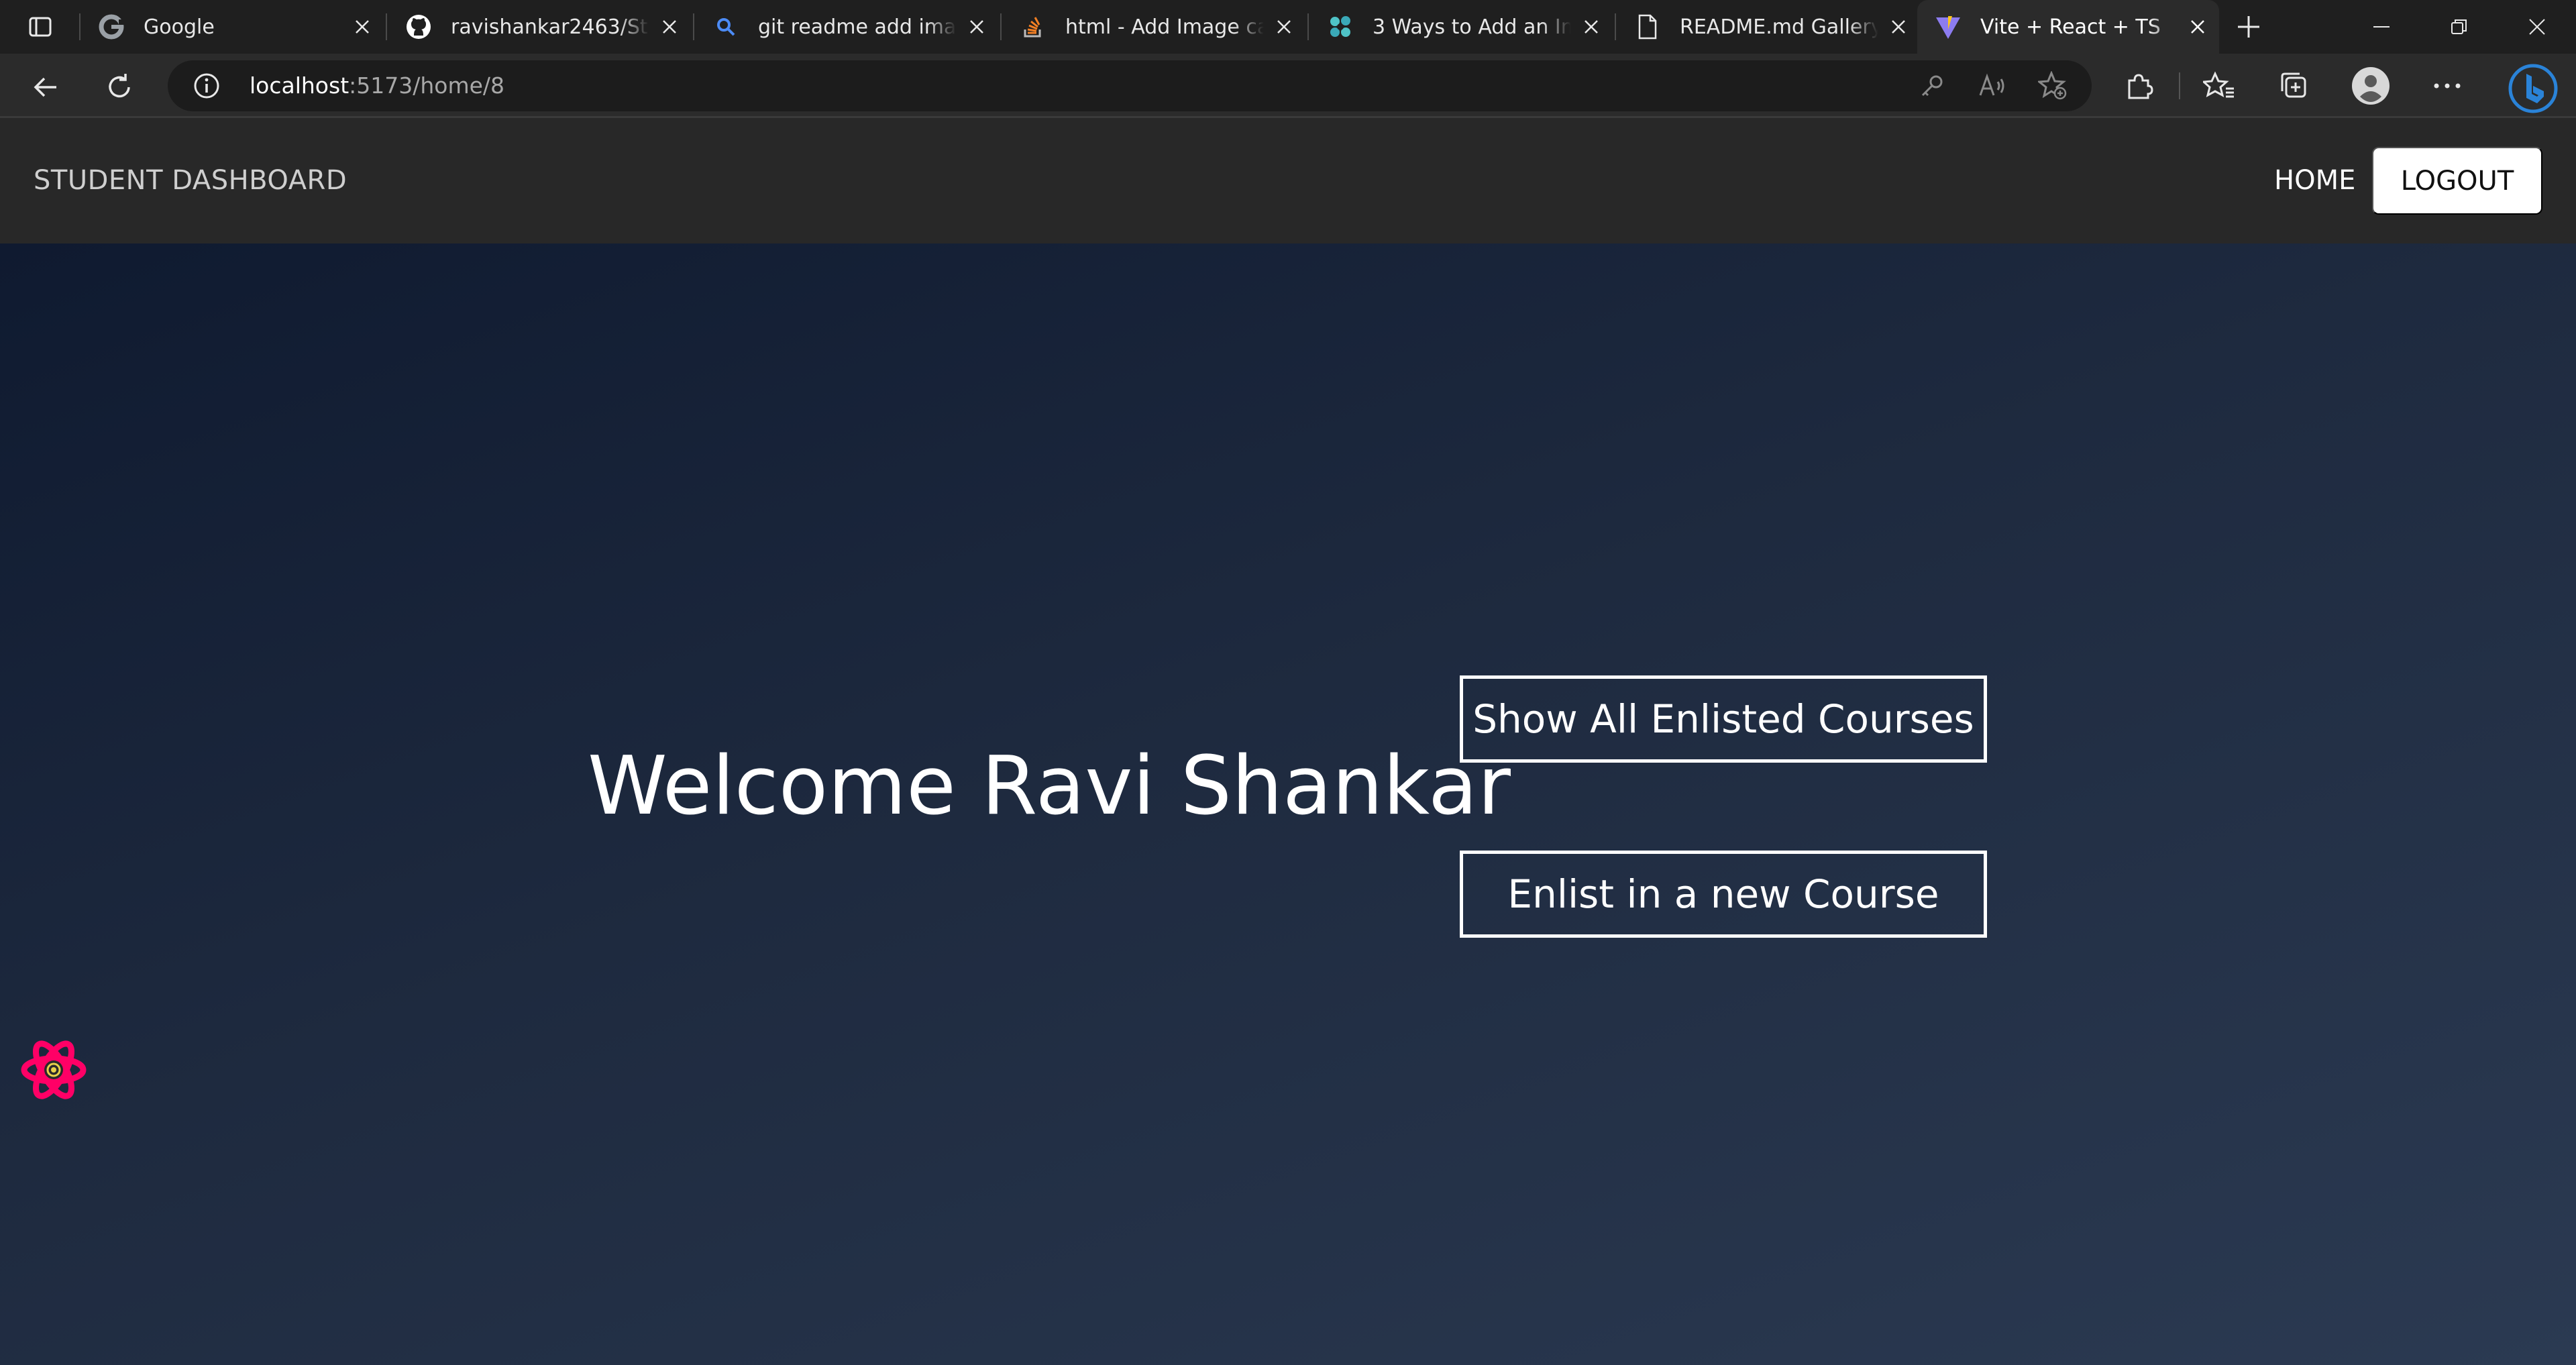 The image size is (2576, 1365). I want to click on tab-title: html - Add Image card, so click(1164, 27).